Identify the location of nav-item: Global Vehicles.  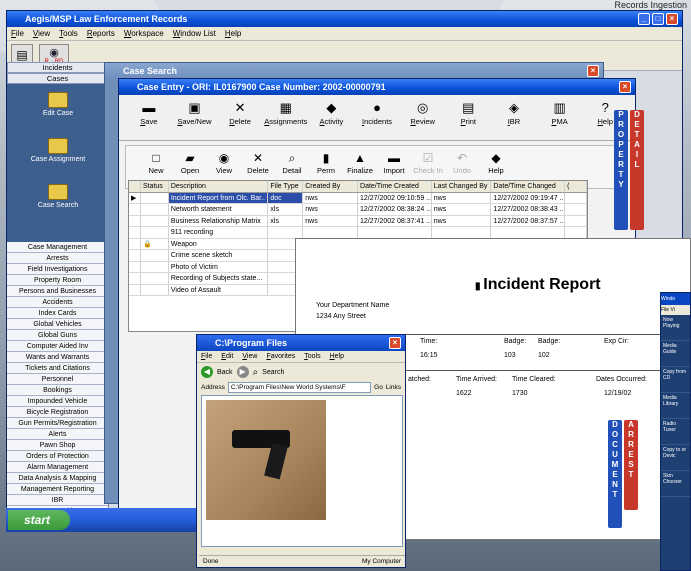
(57, 324).